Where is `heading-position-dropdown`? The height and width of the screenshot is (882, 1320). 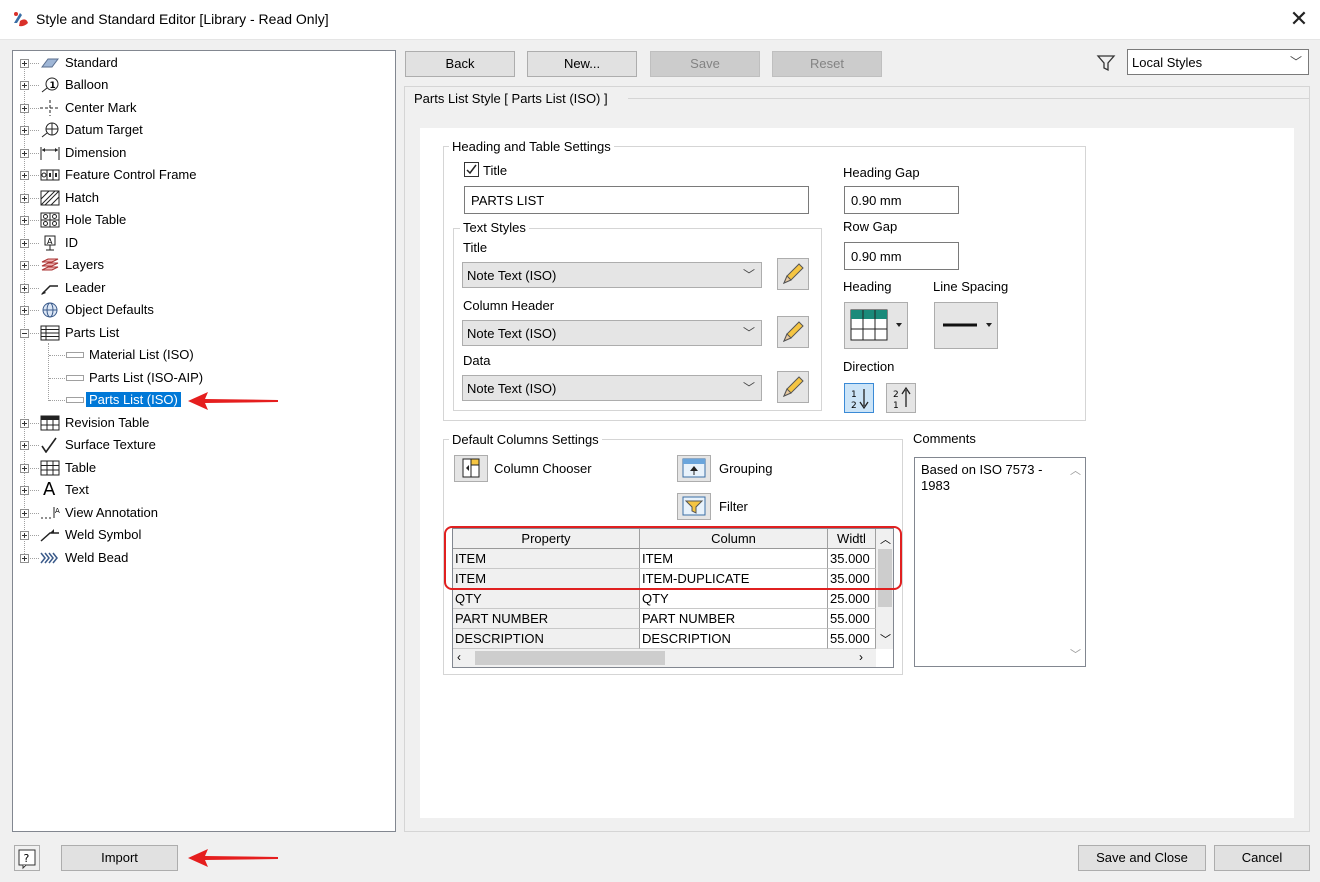 heading-position-dropdown is located at coordinates (876, 325).